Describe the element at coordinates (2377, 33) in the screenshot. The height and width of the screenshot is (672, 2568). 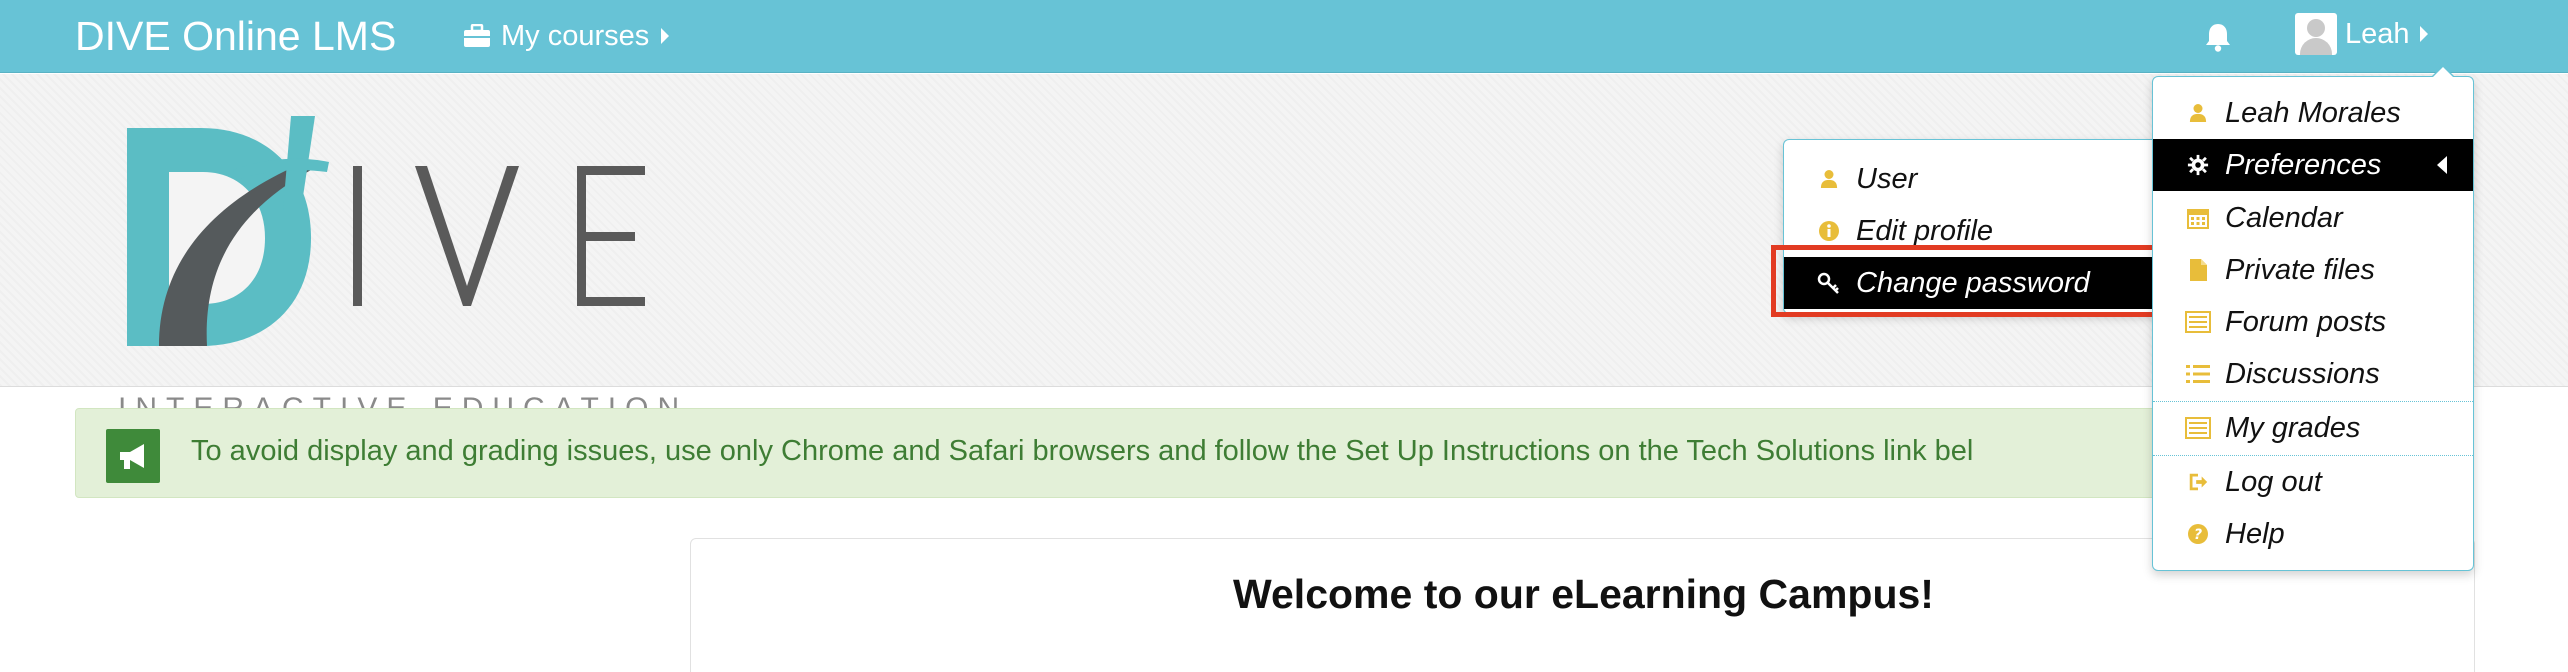
I see `user-menu-label: Leah` at that location.